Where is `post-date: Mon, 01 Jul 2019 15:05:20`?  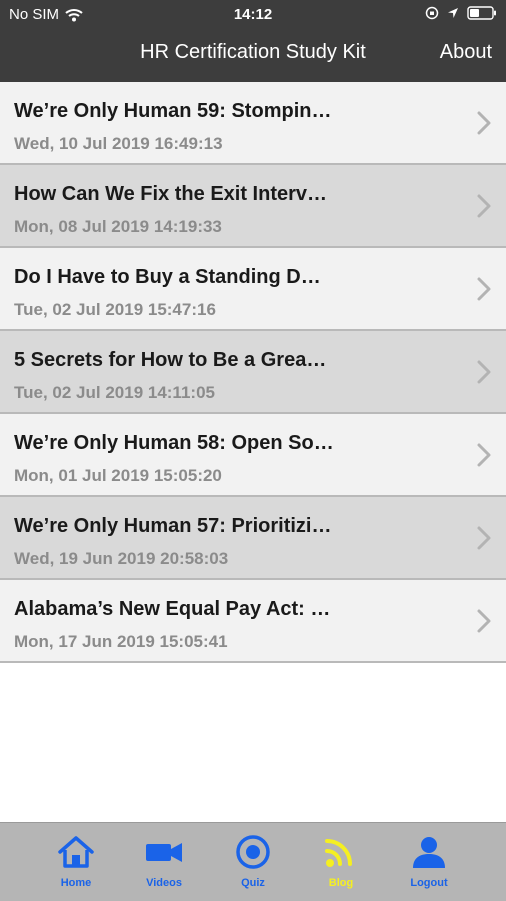
post-date: Mon, 01 Jul 2019 15:05:20 is located at coordinates (118, 475).